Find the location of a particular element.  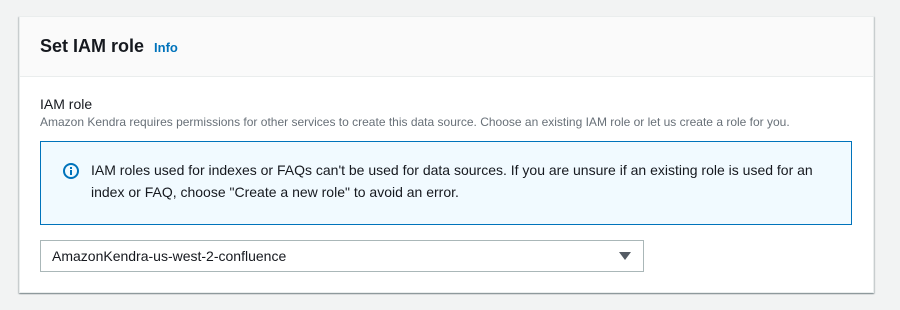

info-icon is located at coordinates (71, 171).